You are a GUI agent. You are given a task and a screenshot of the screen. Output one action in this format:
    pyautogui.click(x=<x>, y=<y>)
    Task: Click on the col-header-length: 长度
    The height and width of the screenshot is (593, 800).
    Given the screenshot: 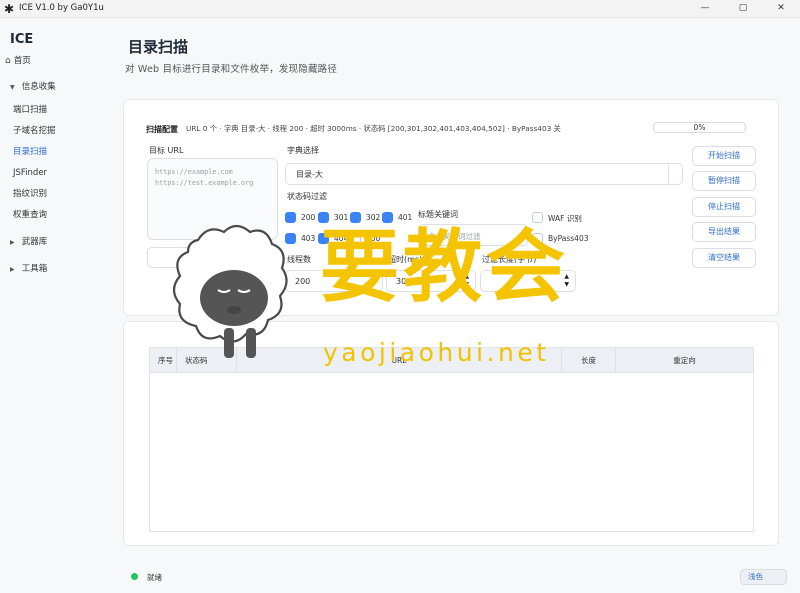 What is the action you would take?
    pyautogui.click(x=589, y=360)
    